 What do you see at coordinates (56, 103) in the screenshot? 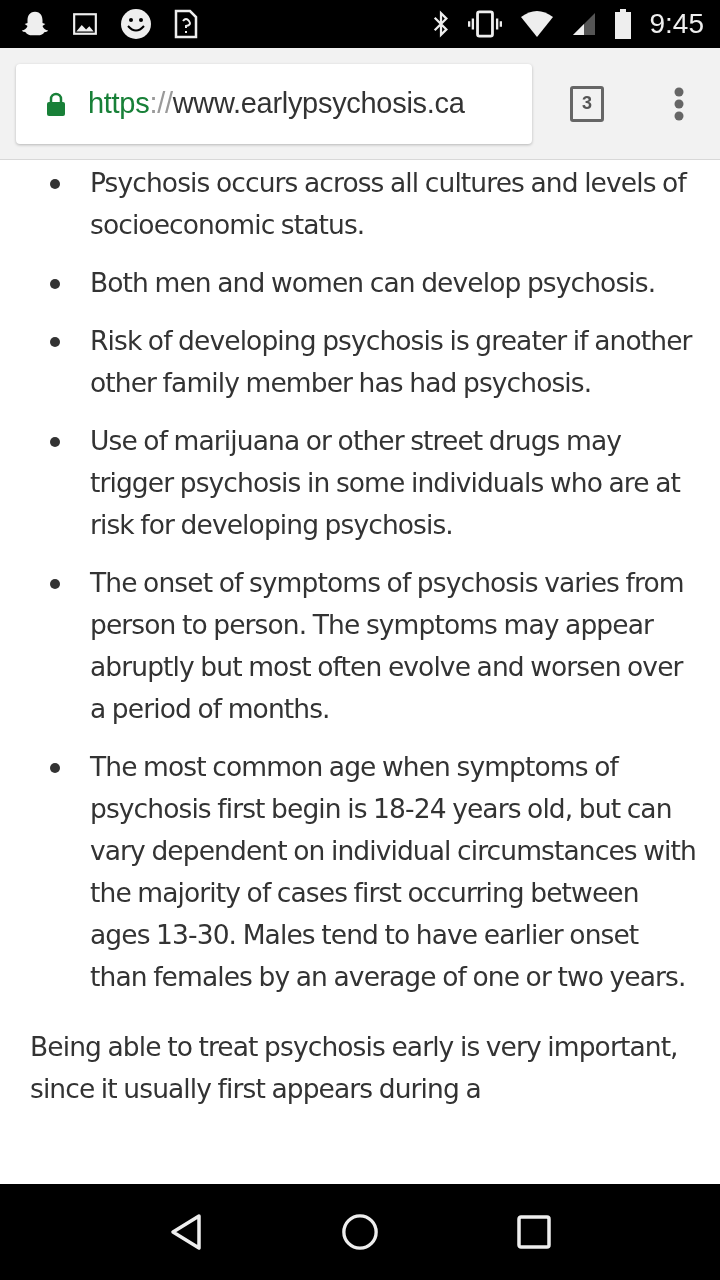
I see `lock-icon` at bounding box center [56, 103].